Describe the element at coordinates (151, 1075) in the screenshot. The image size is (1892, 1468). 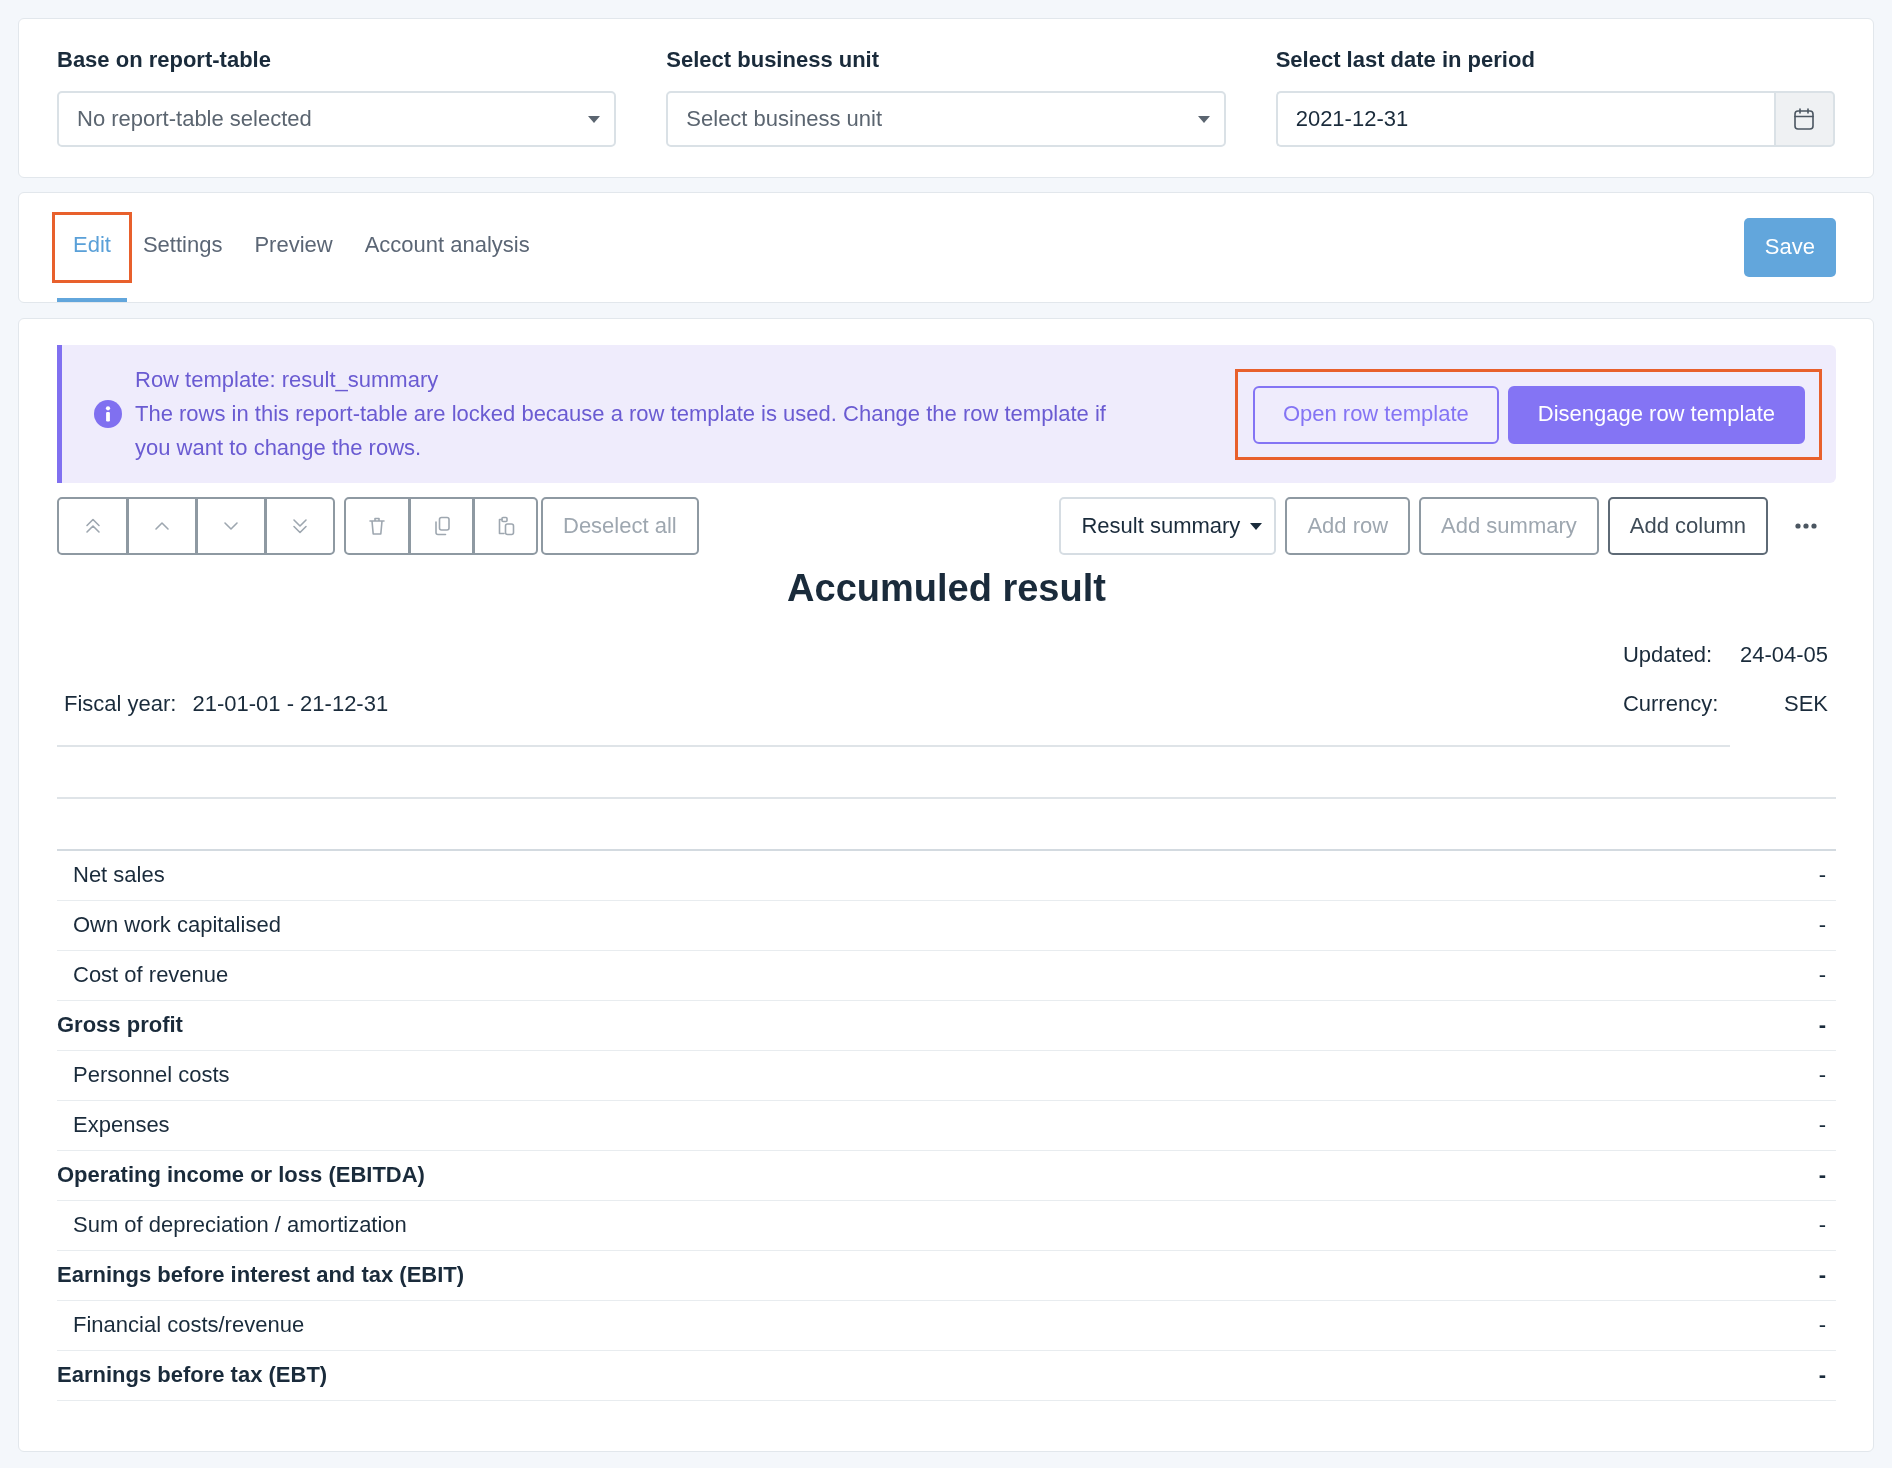
I see `row-label: Personnel costs` at that location.